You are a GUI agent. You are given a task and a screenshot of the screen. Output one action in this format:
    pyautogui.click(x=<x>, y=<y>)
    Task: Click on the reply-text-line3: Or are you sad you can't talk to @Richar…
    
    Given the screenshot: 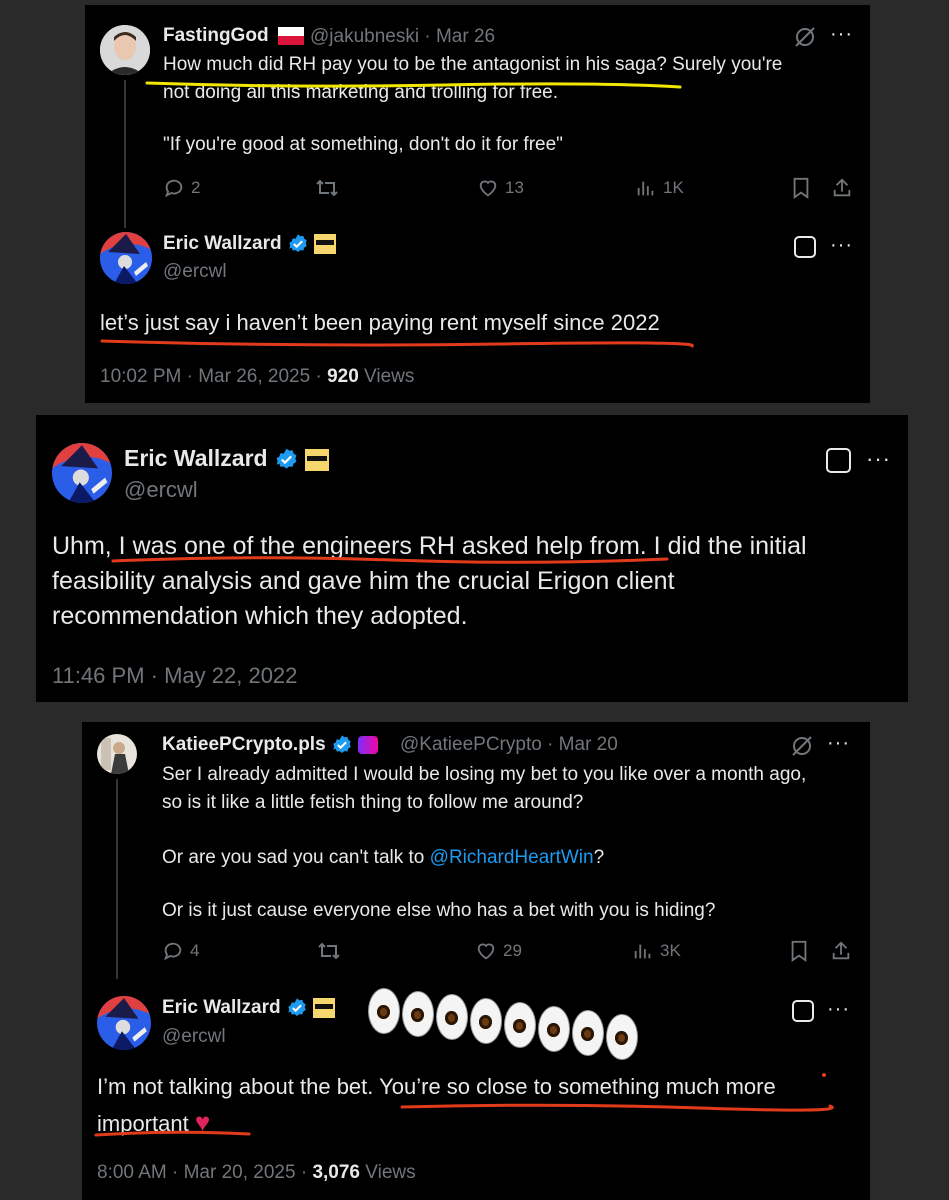 What is the action you would take?
    pyautogui.click(x=383, y=857)
    